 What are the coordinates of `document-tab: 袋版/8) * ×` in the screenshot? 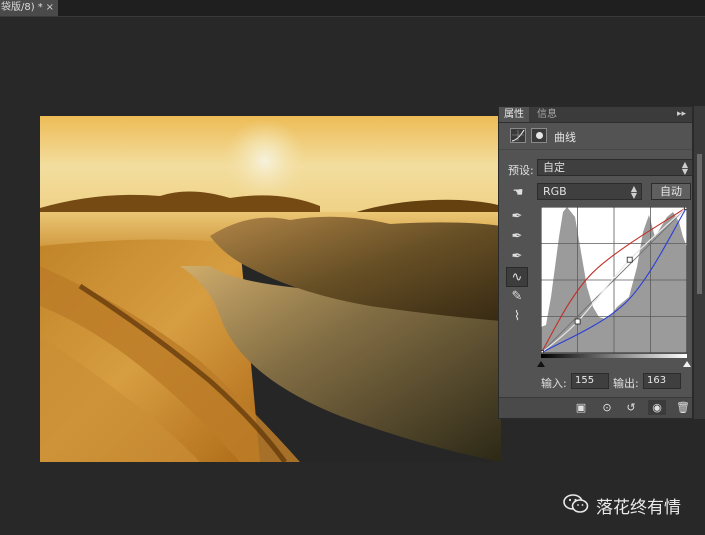 It's located at (29, 8).